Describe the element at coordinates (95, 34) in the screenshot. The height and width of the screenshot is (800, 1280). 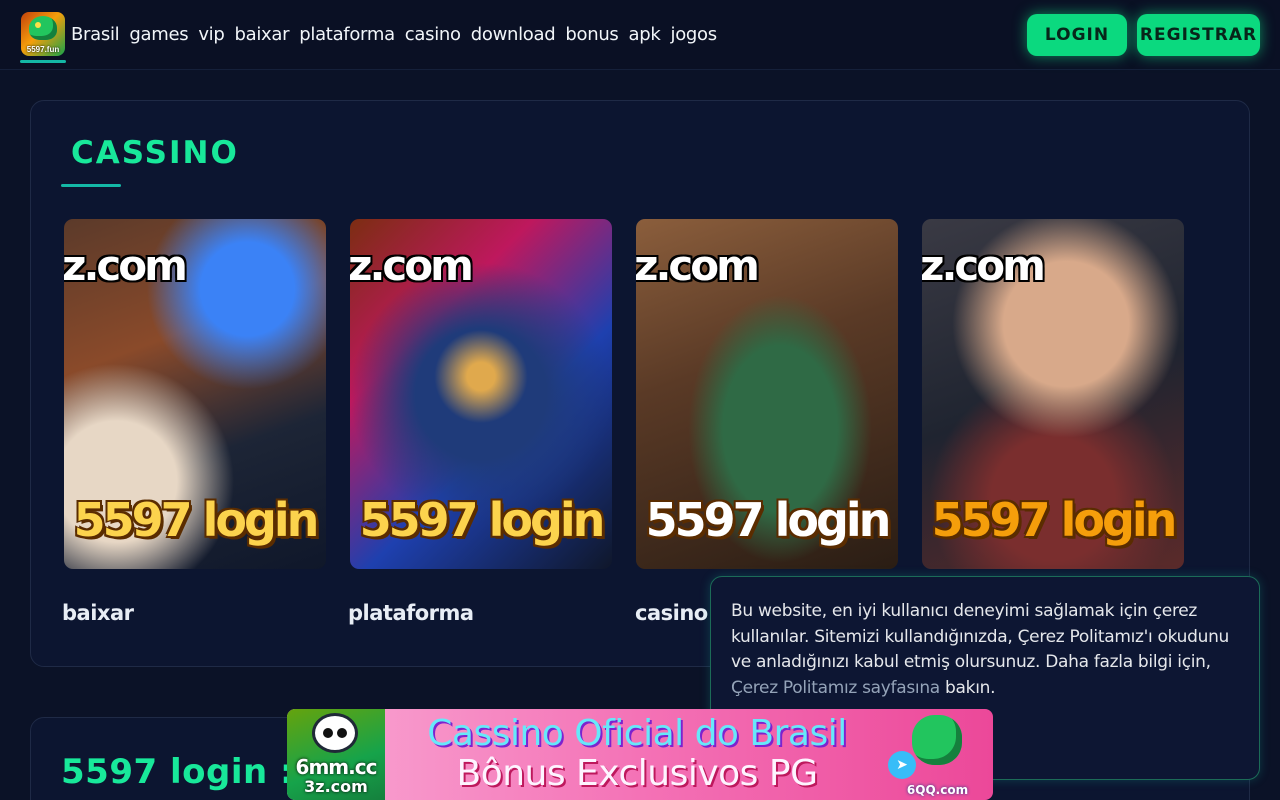
I see `nav-item-brasil: Brasil` at that location.